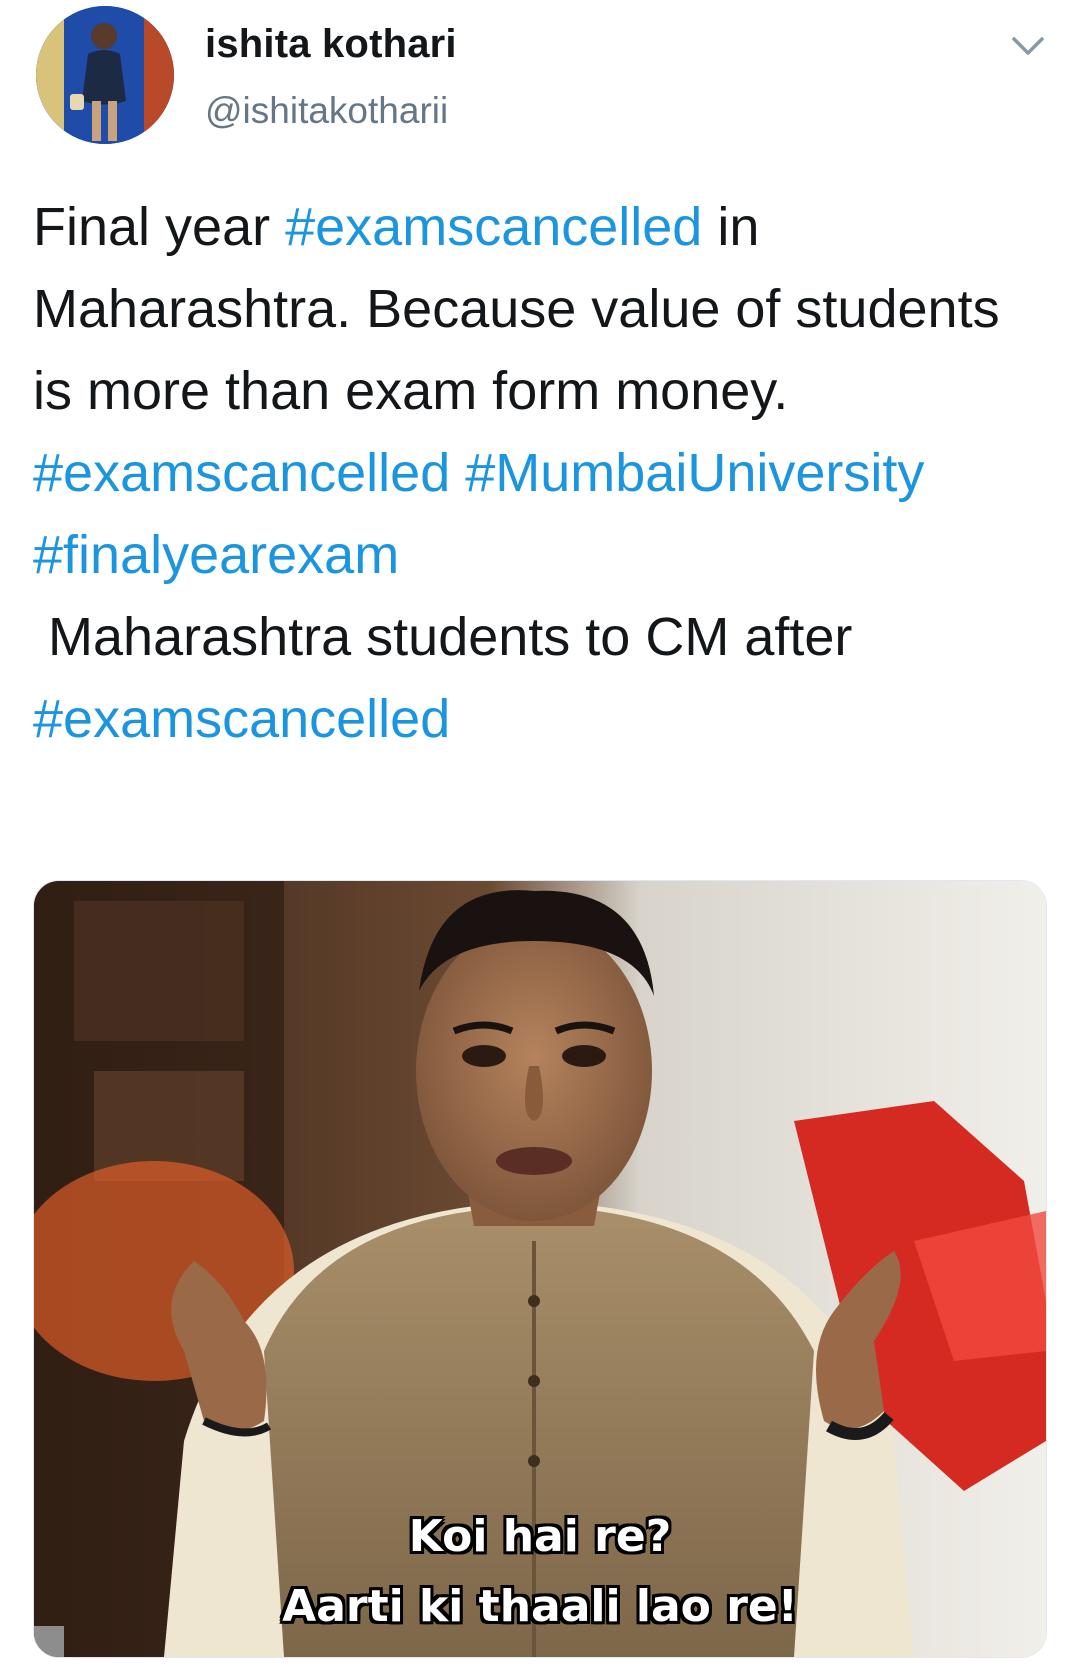 The image size is (1079, 1676). I want to click on hashtag-link: #finalyearexam, so click(216, 555).